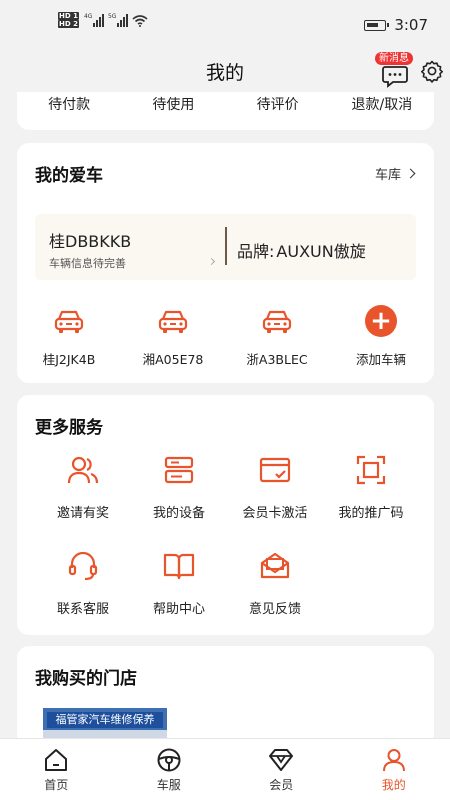  What do you see at coordinates (371, 470) in the screenshot?
I see `scan-code-icon` at bounding box center [371, 470].